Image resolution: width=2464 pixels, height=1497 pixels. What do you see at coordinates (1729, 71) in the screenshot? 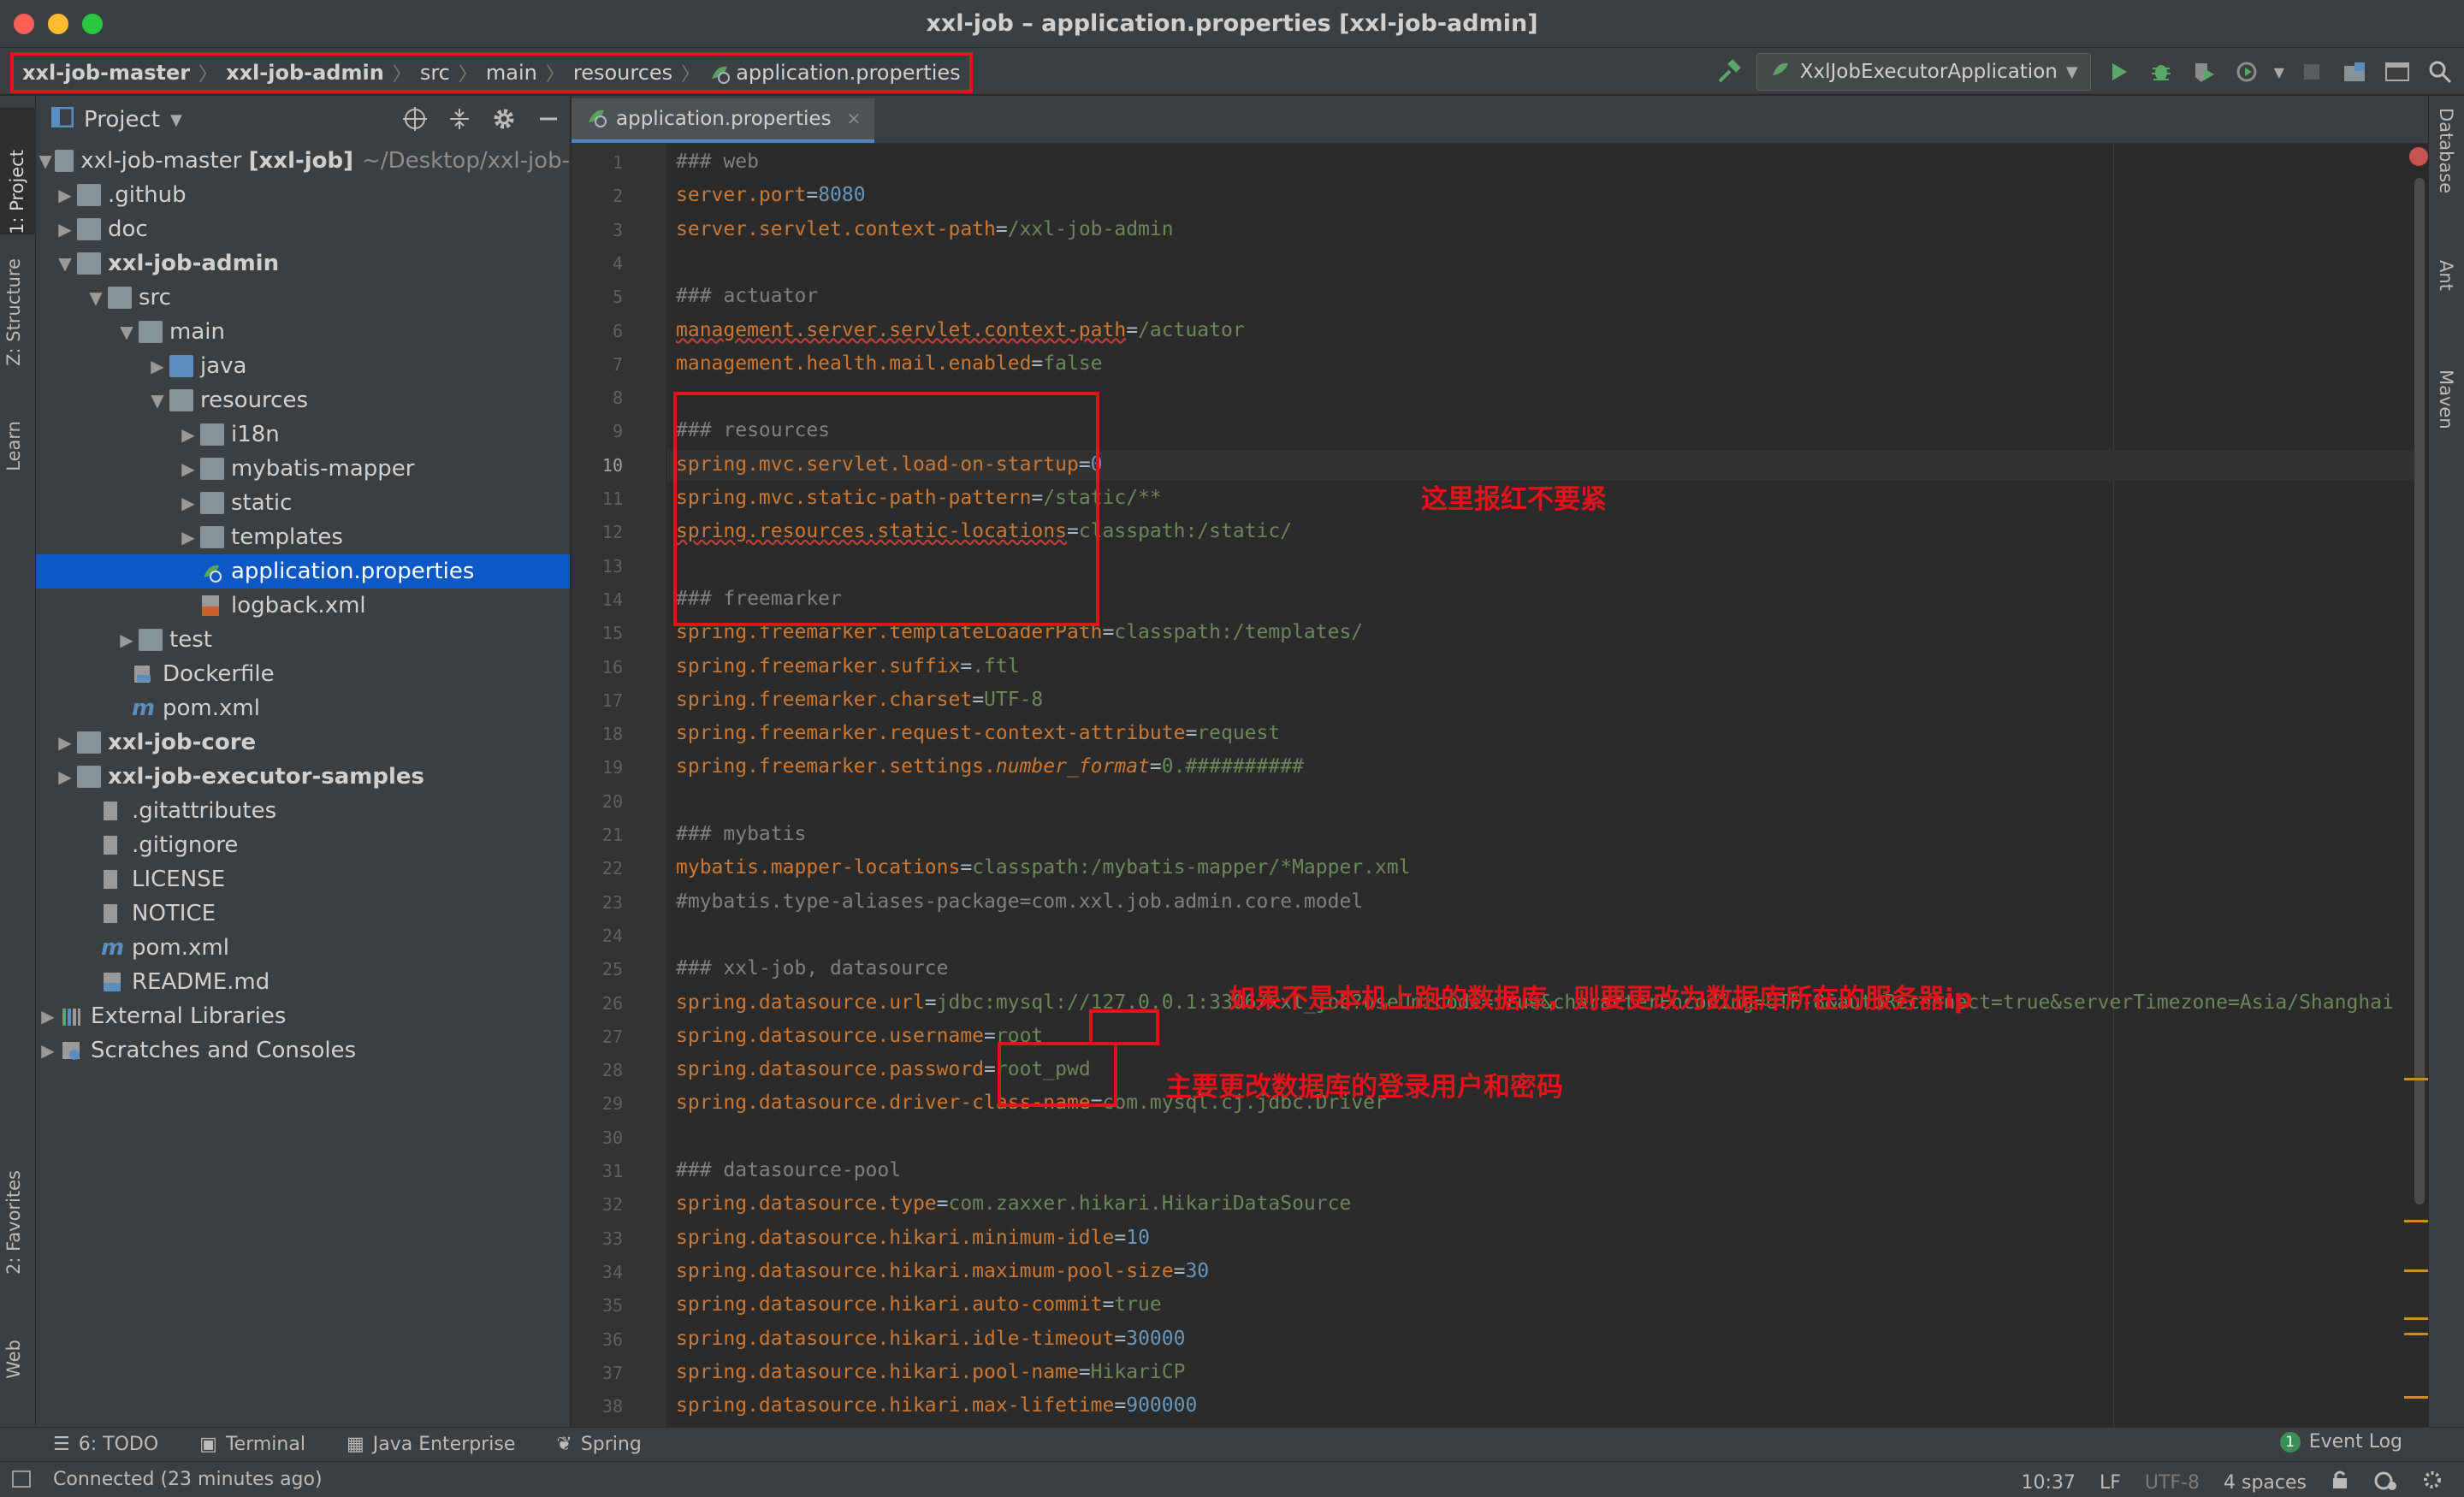
I see `build-hammer-icon` at bounding box center [1729, 71].